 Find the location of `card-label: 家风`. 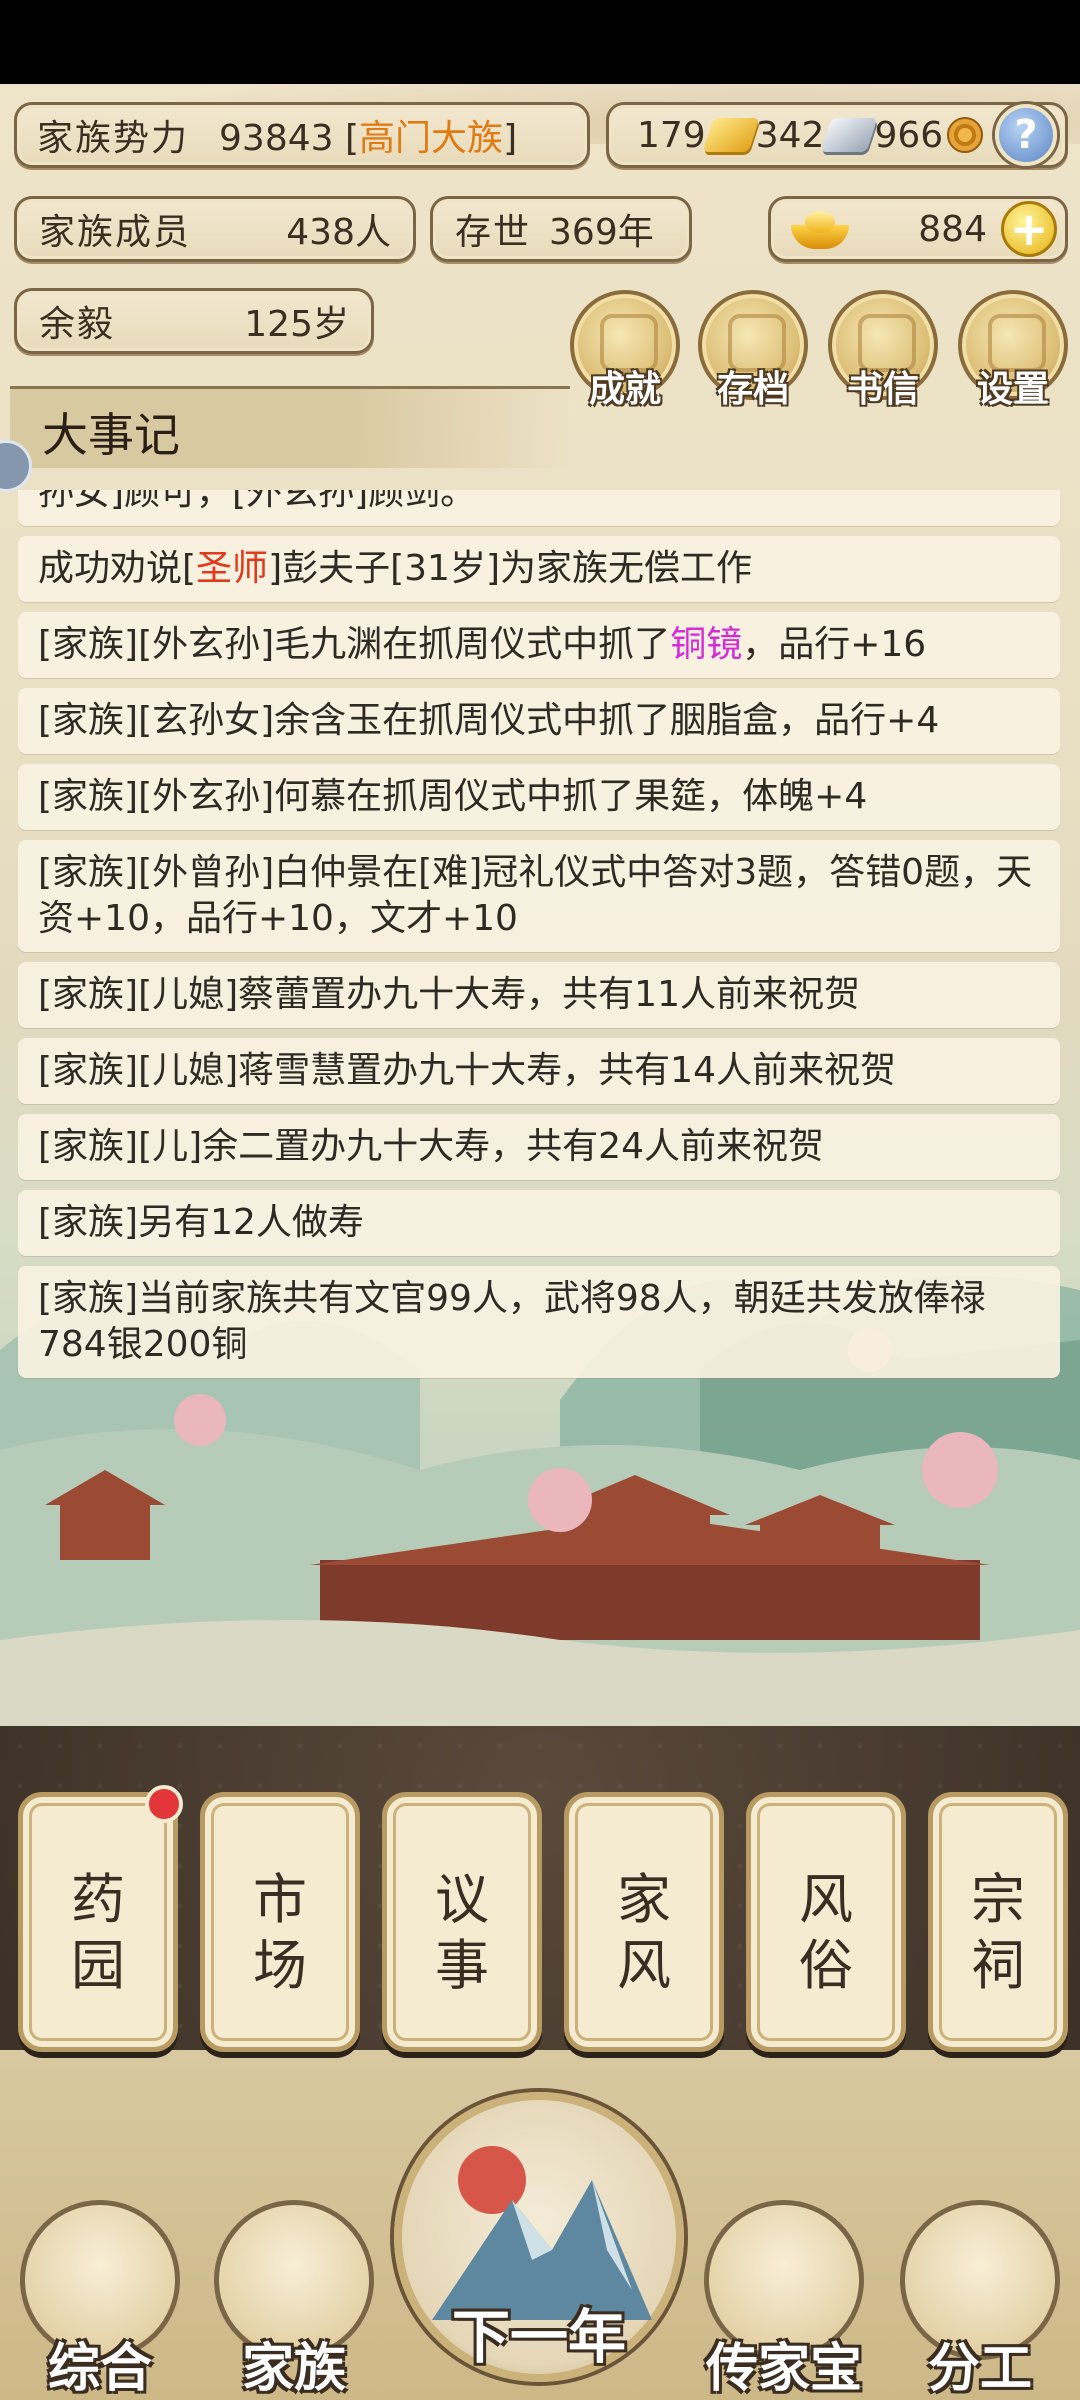

card-label: 家风 is located at coordinates (644, 1932).